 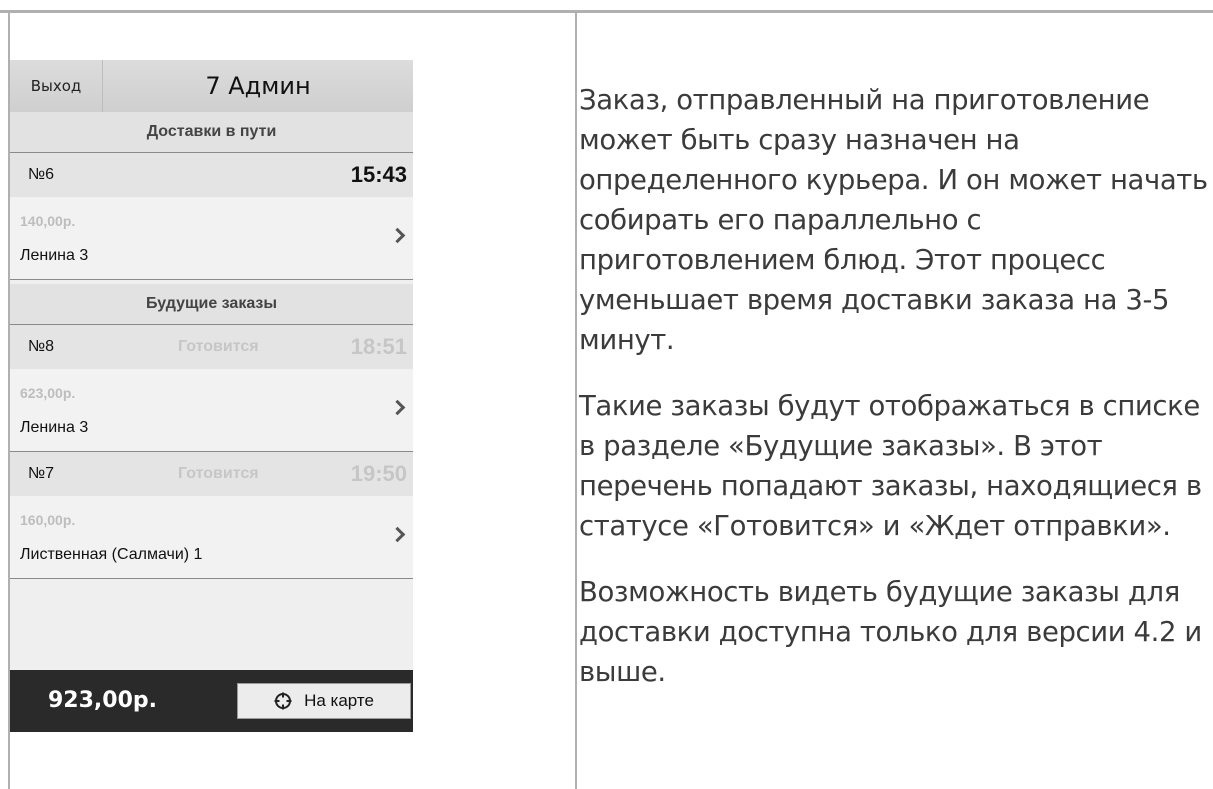 What do you see at coordinates (211, 132) in the screenshot?
I see `section-heading-in-transit: Доставки в пути` at bounding box center [211, 132].